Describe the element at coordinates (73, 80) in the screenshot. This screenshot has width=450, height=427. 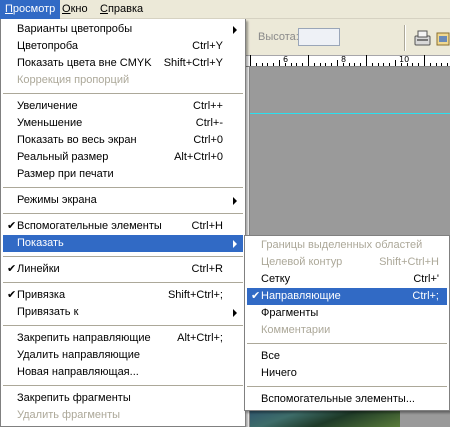
I see `menu-item-label: Коррекция пропорций` at that location.